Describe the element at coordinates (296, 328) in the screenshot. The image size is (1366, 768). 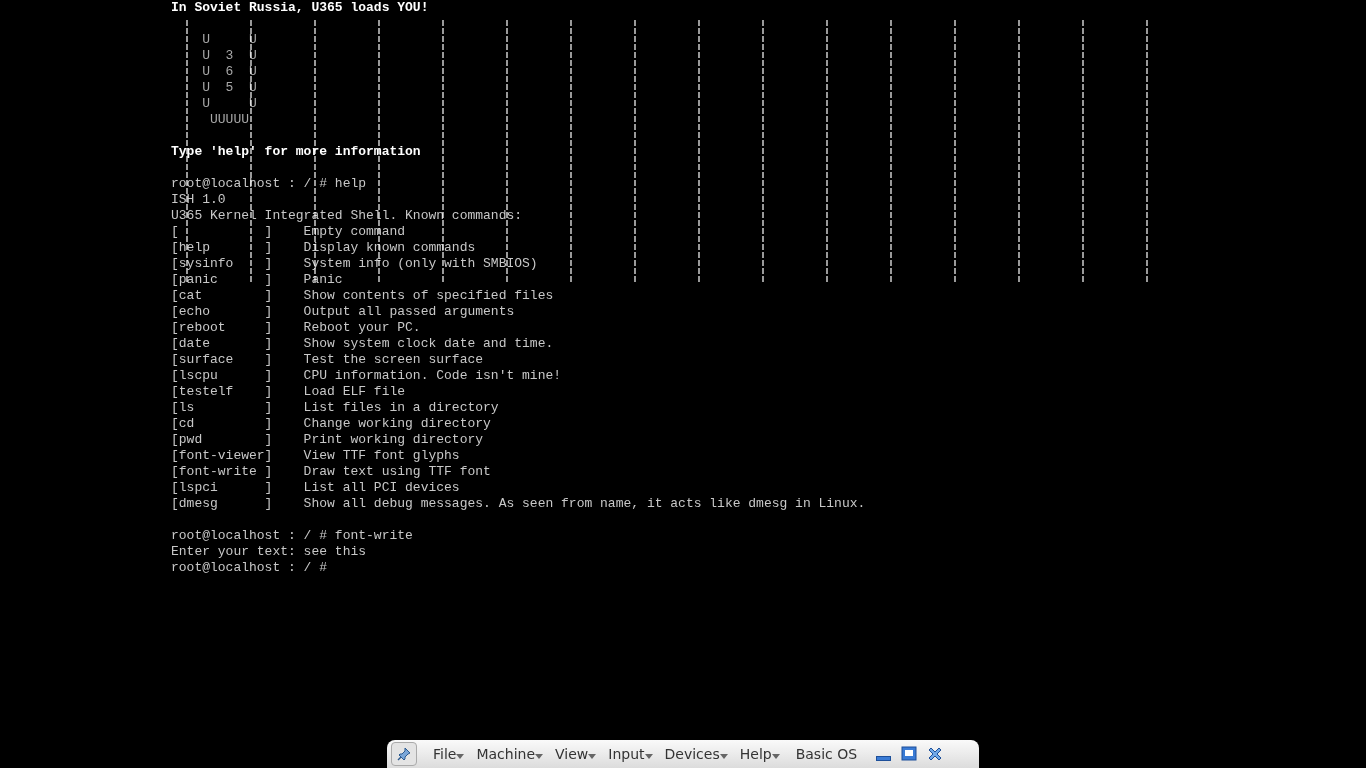
I see `console-line: [reboot ] Reboot your PC.` at that location.